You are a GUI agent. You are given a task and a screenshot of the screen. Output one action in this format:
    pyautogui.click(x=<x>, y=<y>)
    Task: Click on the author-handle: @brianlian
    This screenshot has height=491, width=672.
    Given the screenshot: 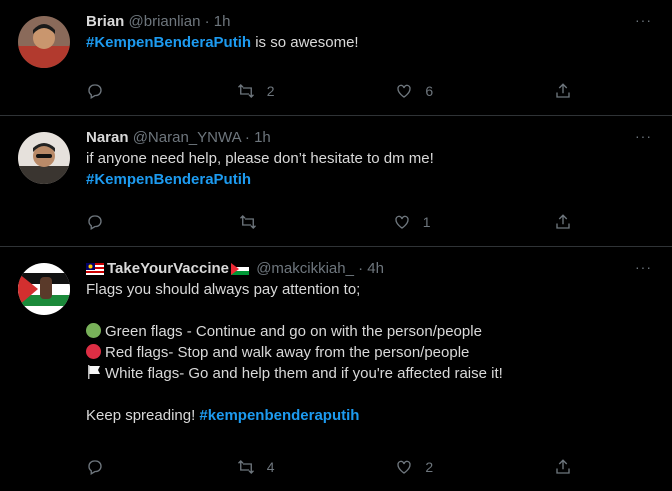 What is the action you would take?
    pyautogui.click(x=165, y=21)
    